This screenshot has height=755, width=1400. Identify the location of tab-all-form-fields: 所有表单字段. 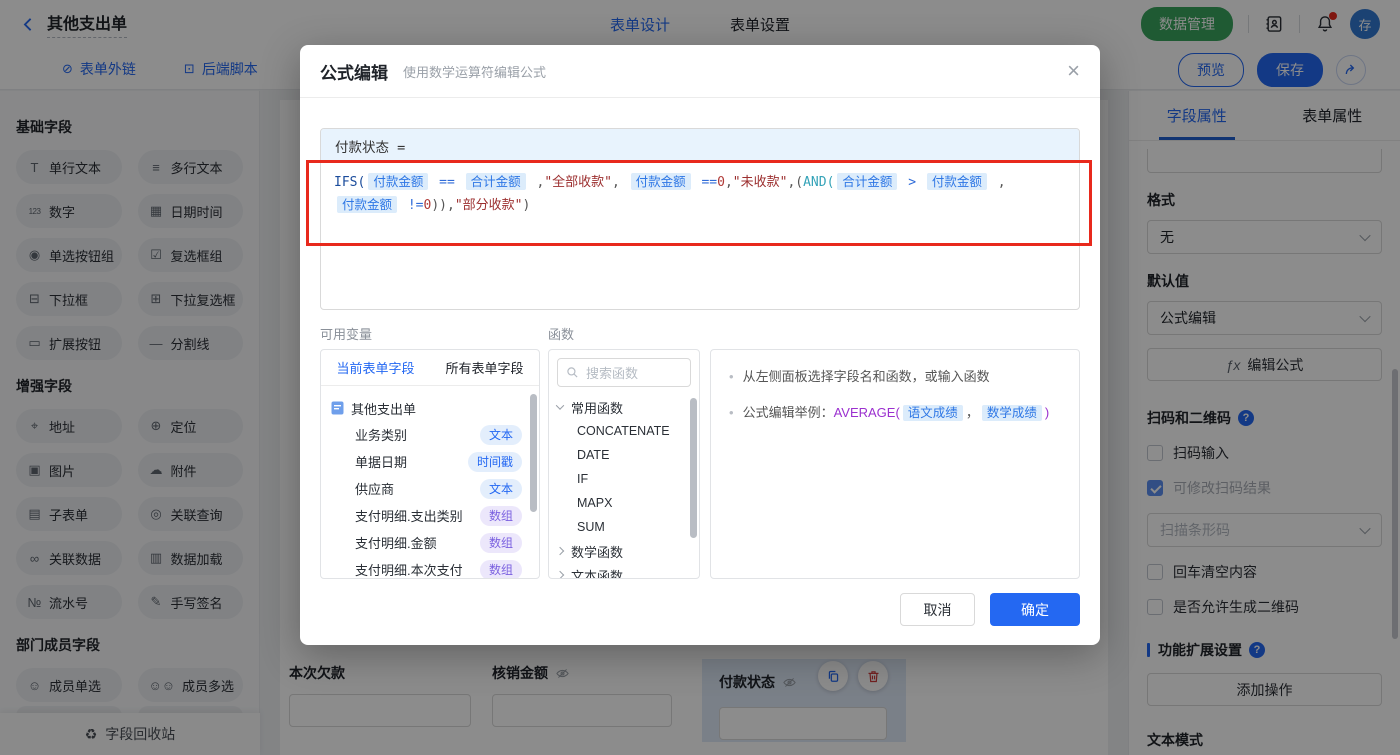
(484, 367).